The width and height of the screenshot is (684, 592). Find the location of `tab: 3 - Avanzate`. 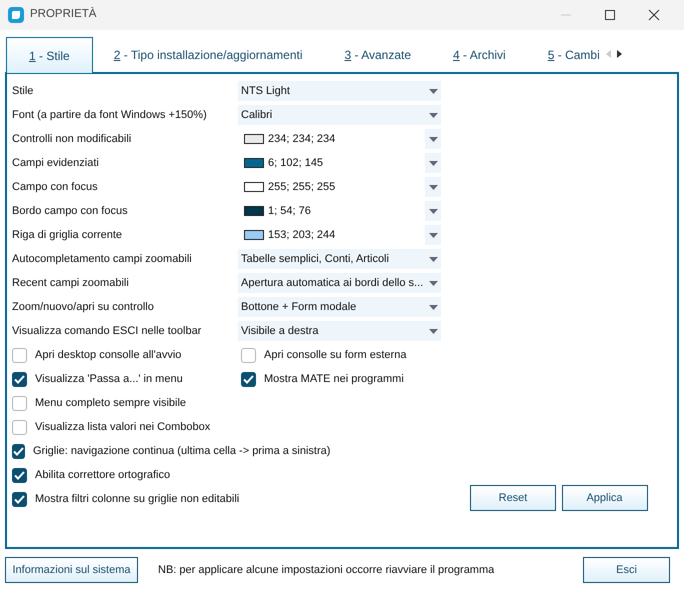

tab: 3 - Avanzate is located at coordinates (378, 54).